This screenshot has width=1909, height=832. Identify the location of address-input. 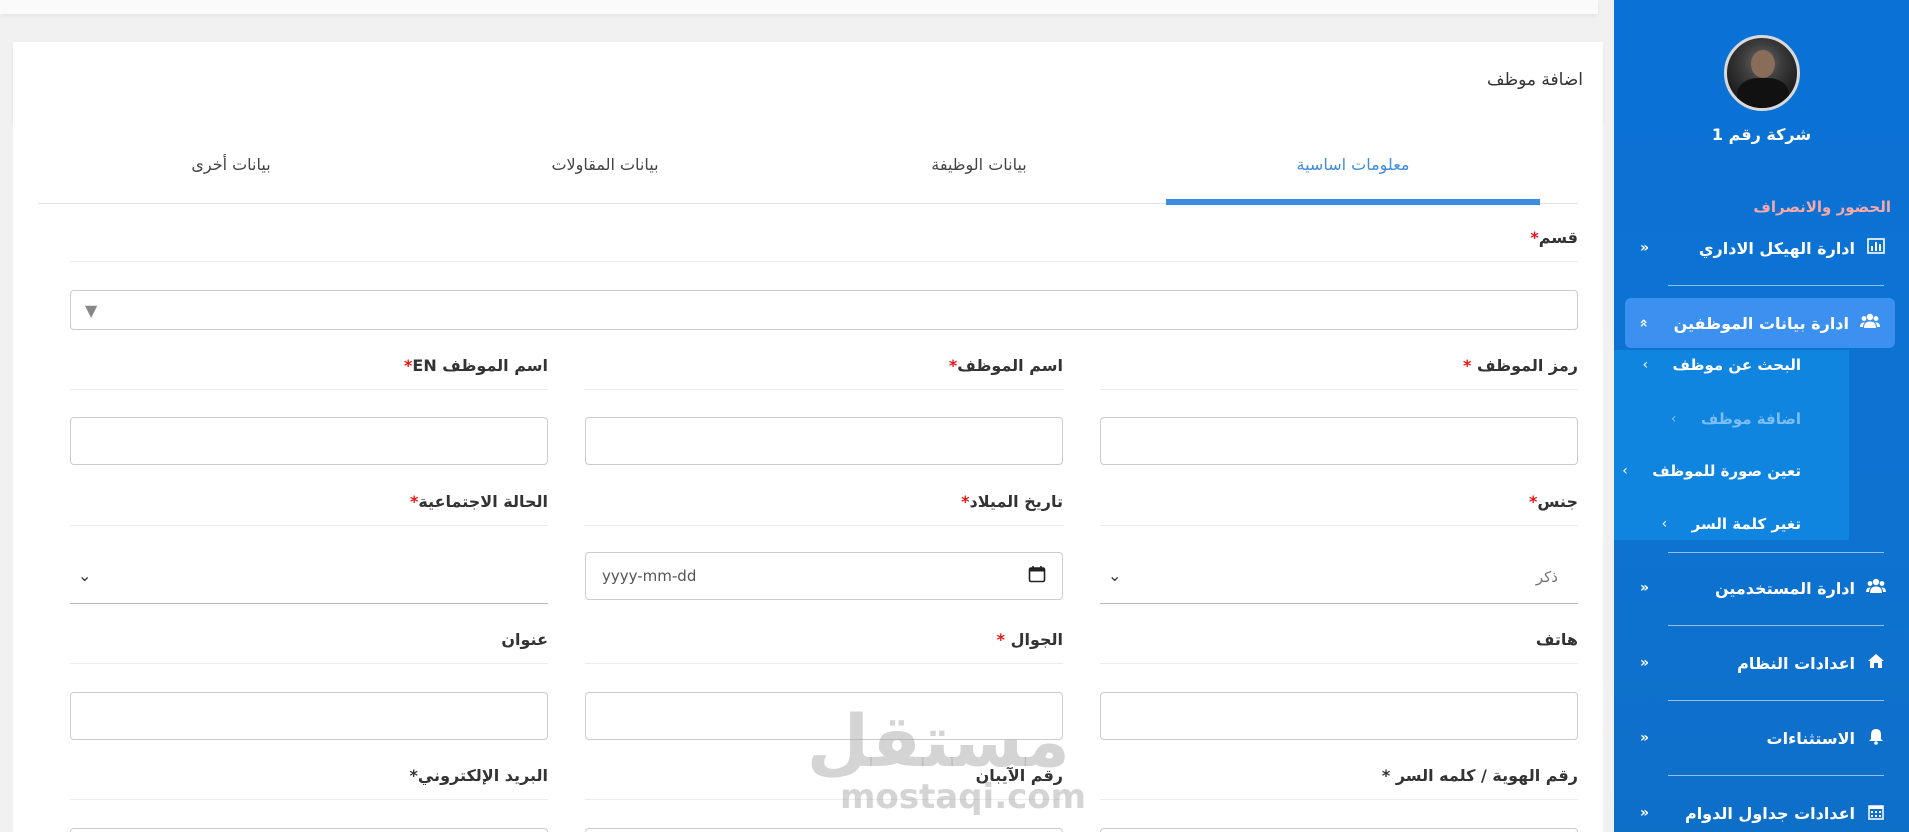
(309, 716).